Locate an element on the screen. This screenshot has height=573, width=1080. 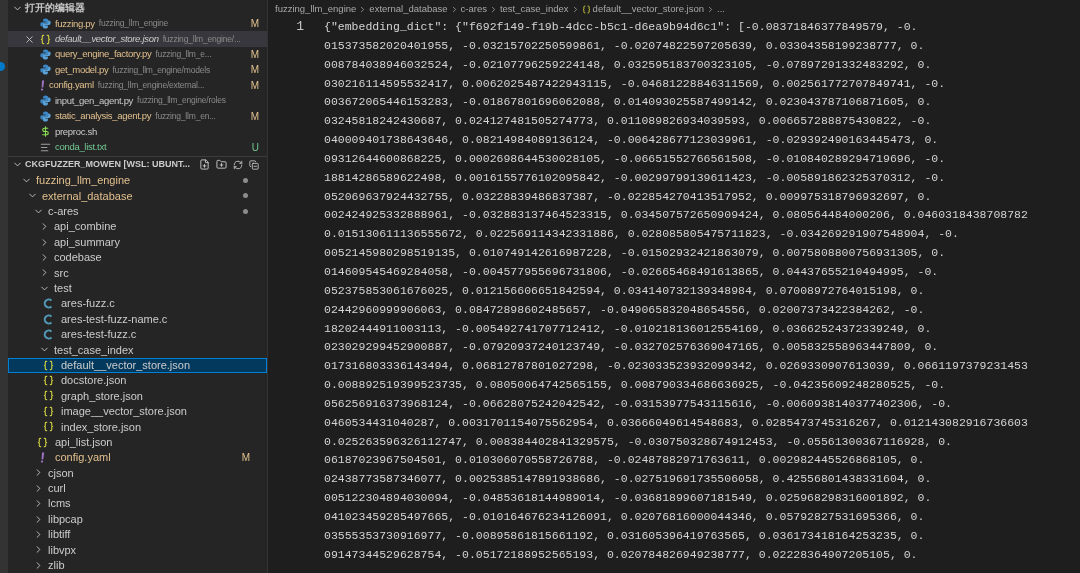
new-file-icon is located at coordinates (204, 165).